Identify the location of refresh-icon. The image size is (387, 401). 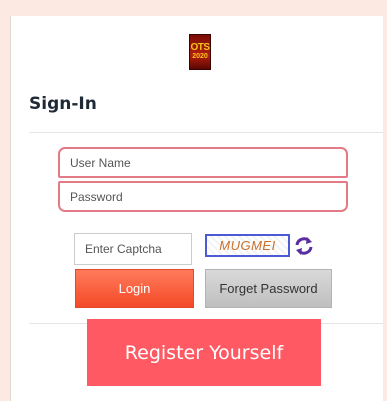
(304, 246).